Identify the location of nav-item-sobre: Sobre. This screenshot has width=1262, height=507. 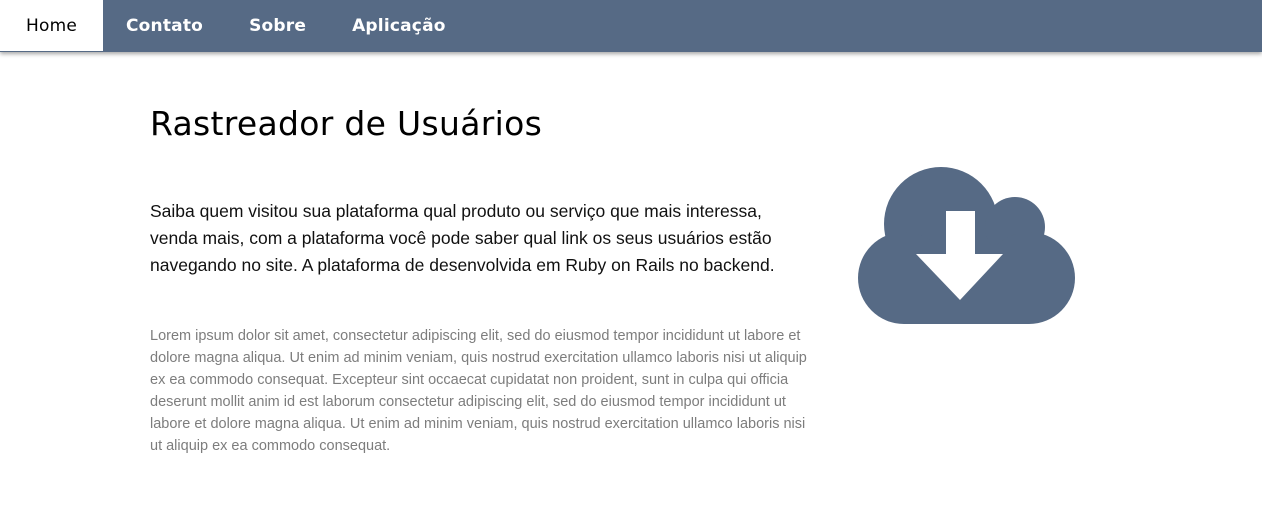
(277, 25).